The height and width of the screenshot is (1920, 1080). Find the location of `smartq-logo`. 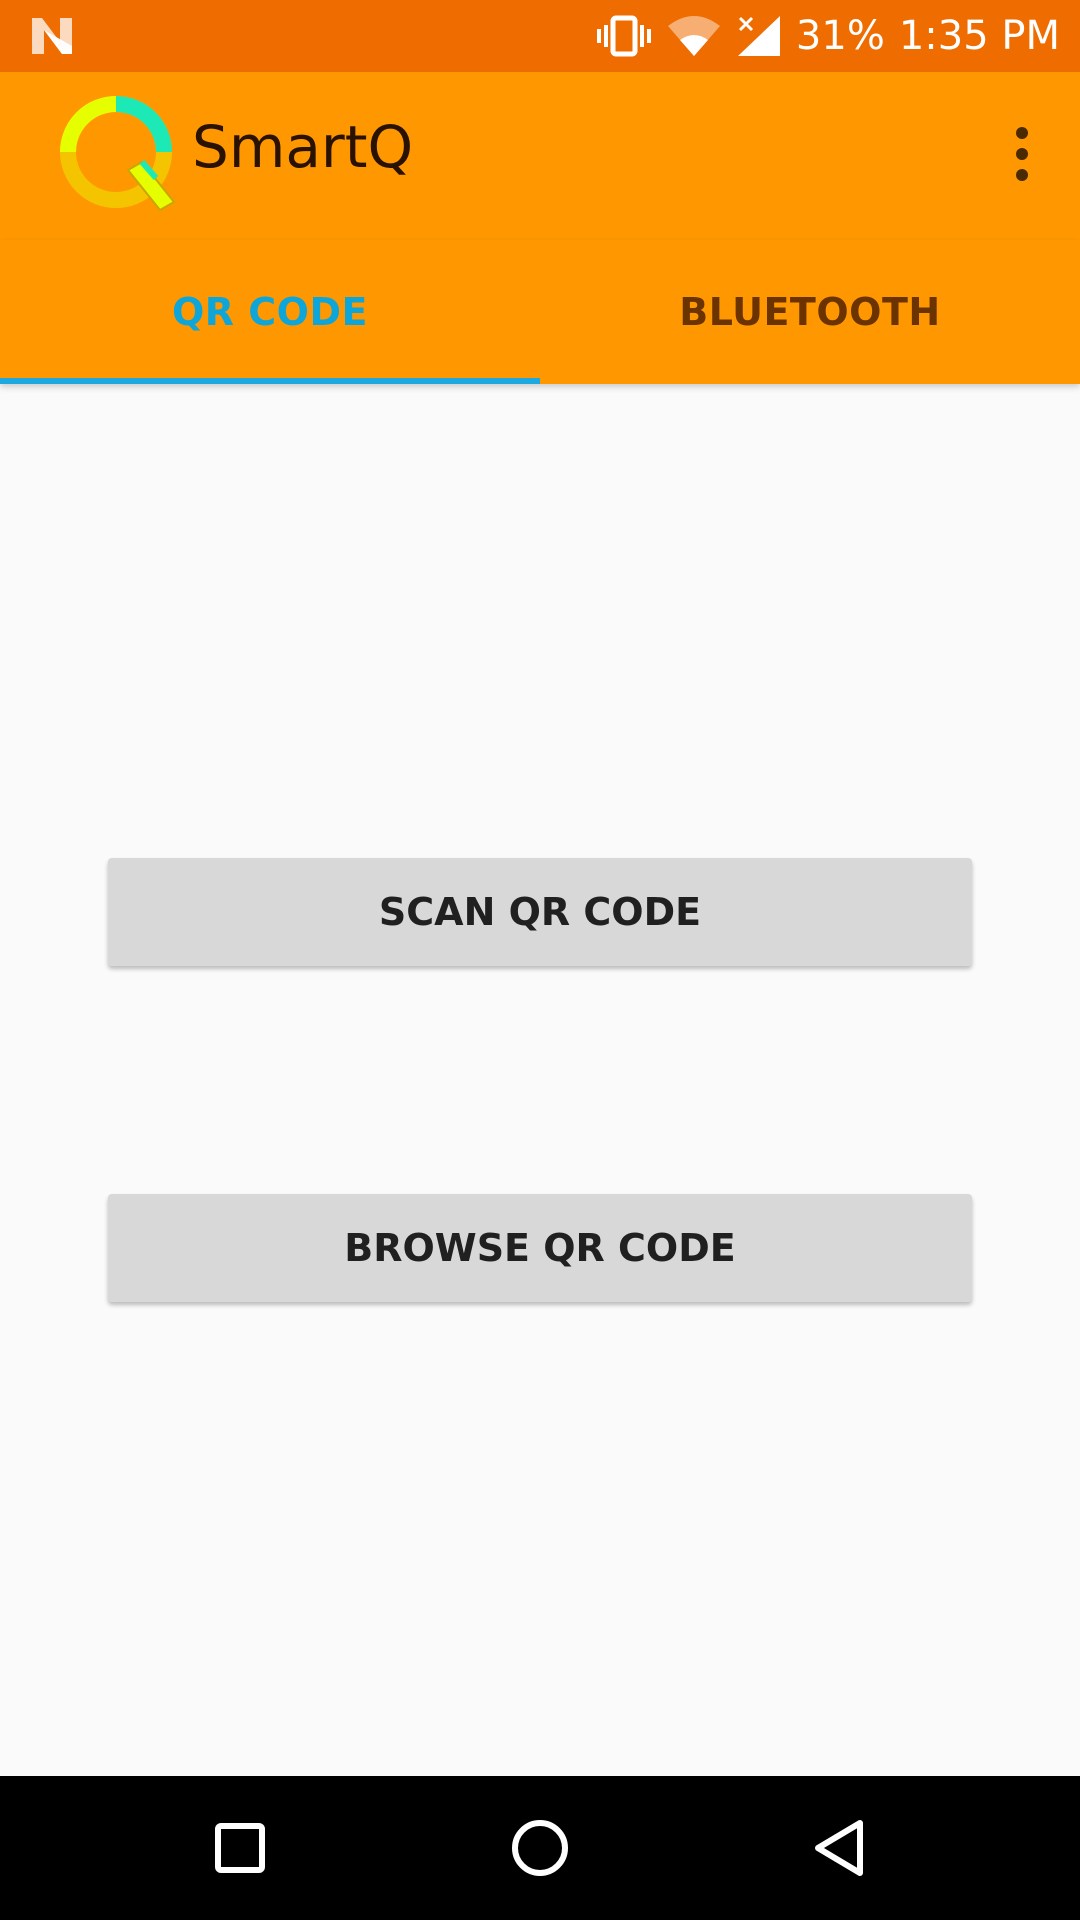

smartq-logo is located at coordinates (118, 154).